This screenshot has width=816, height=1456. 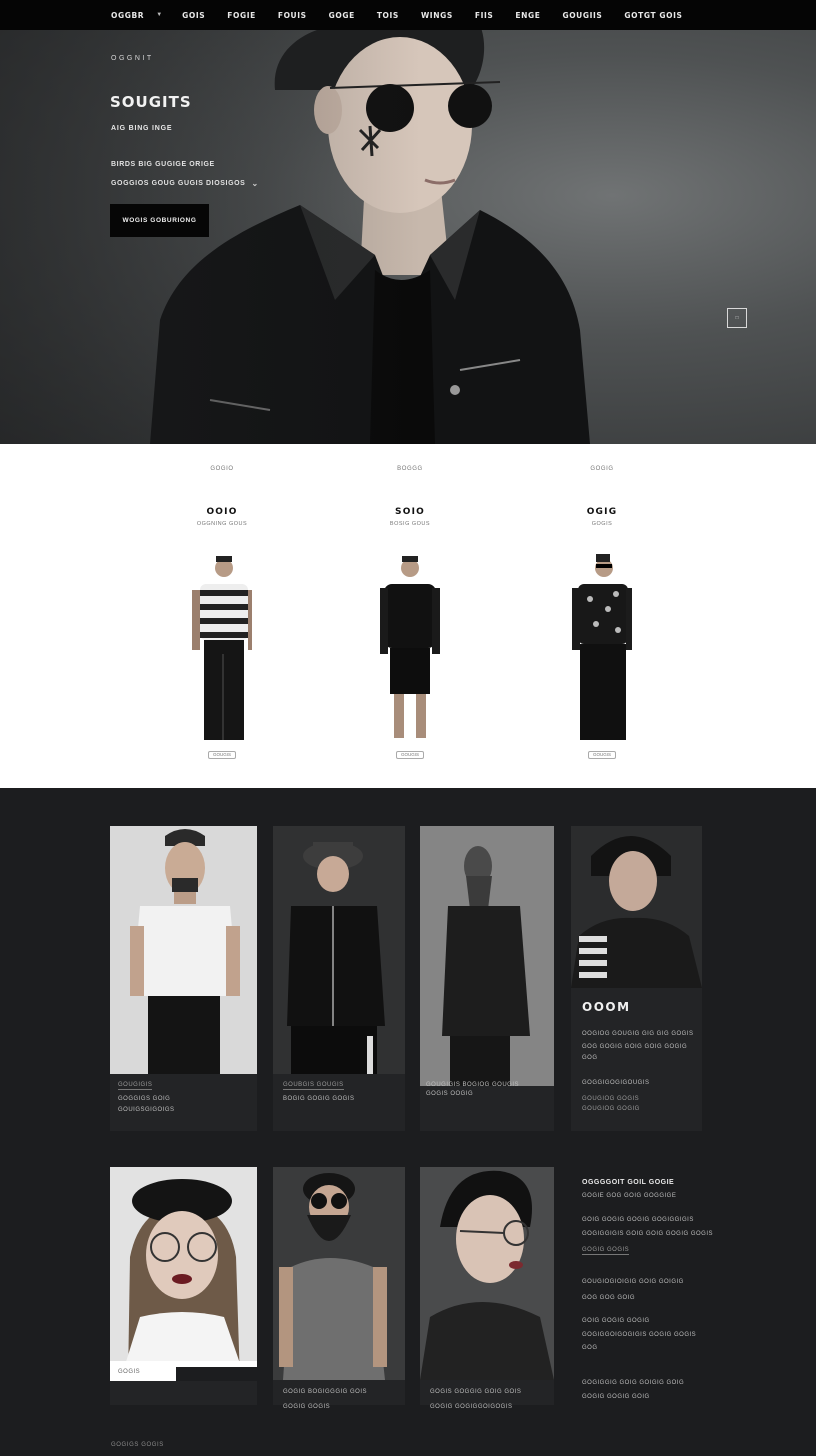 What do you see at coordinates (616, 1083) in the screenshot?
I see `info-card-text: GOGGIGOGIGOUGIS` at bounding box center [616, 1083].